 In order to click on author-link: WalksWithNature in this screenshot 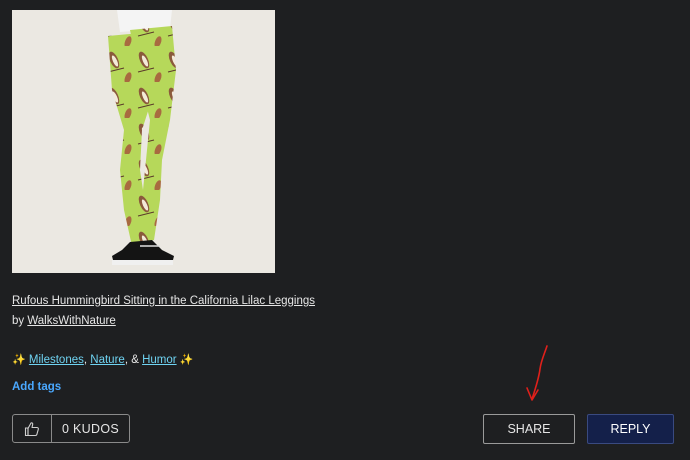, I will do `click(71, 321)`.